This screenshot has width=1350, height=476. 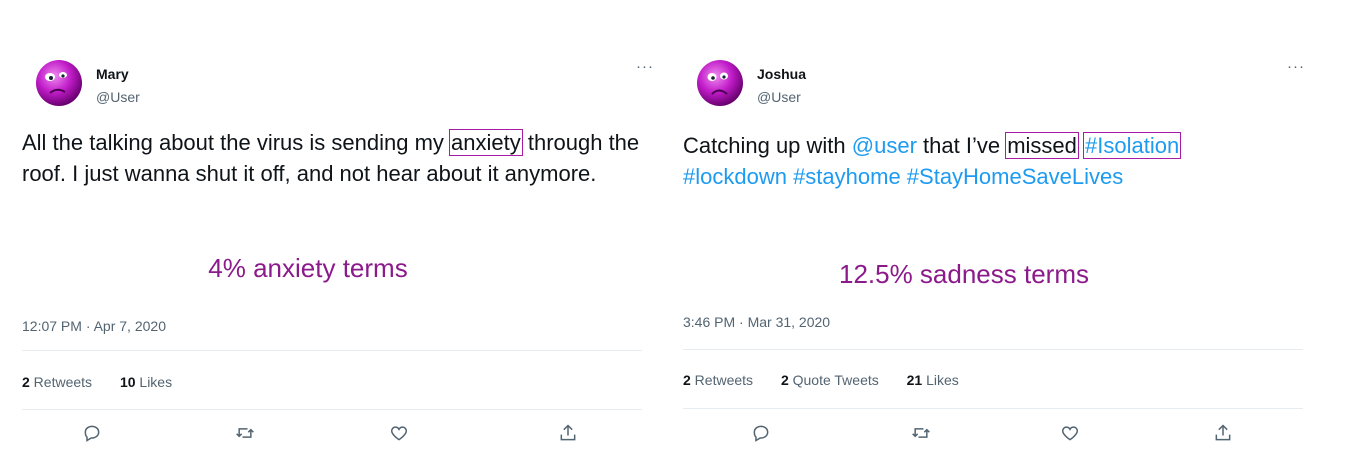 What do you see at coordinates (756, 322) in the screenshot?
I see `tweet-timestamp: 3:46 PM · Mar 31, 2020` at bounding box center [756, 322].